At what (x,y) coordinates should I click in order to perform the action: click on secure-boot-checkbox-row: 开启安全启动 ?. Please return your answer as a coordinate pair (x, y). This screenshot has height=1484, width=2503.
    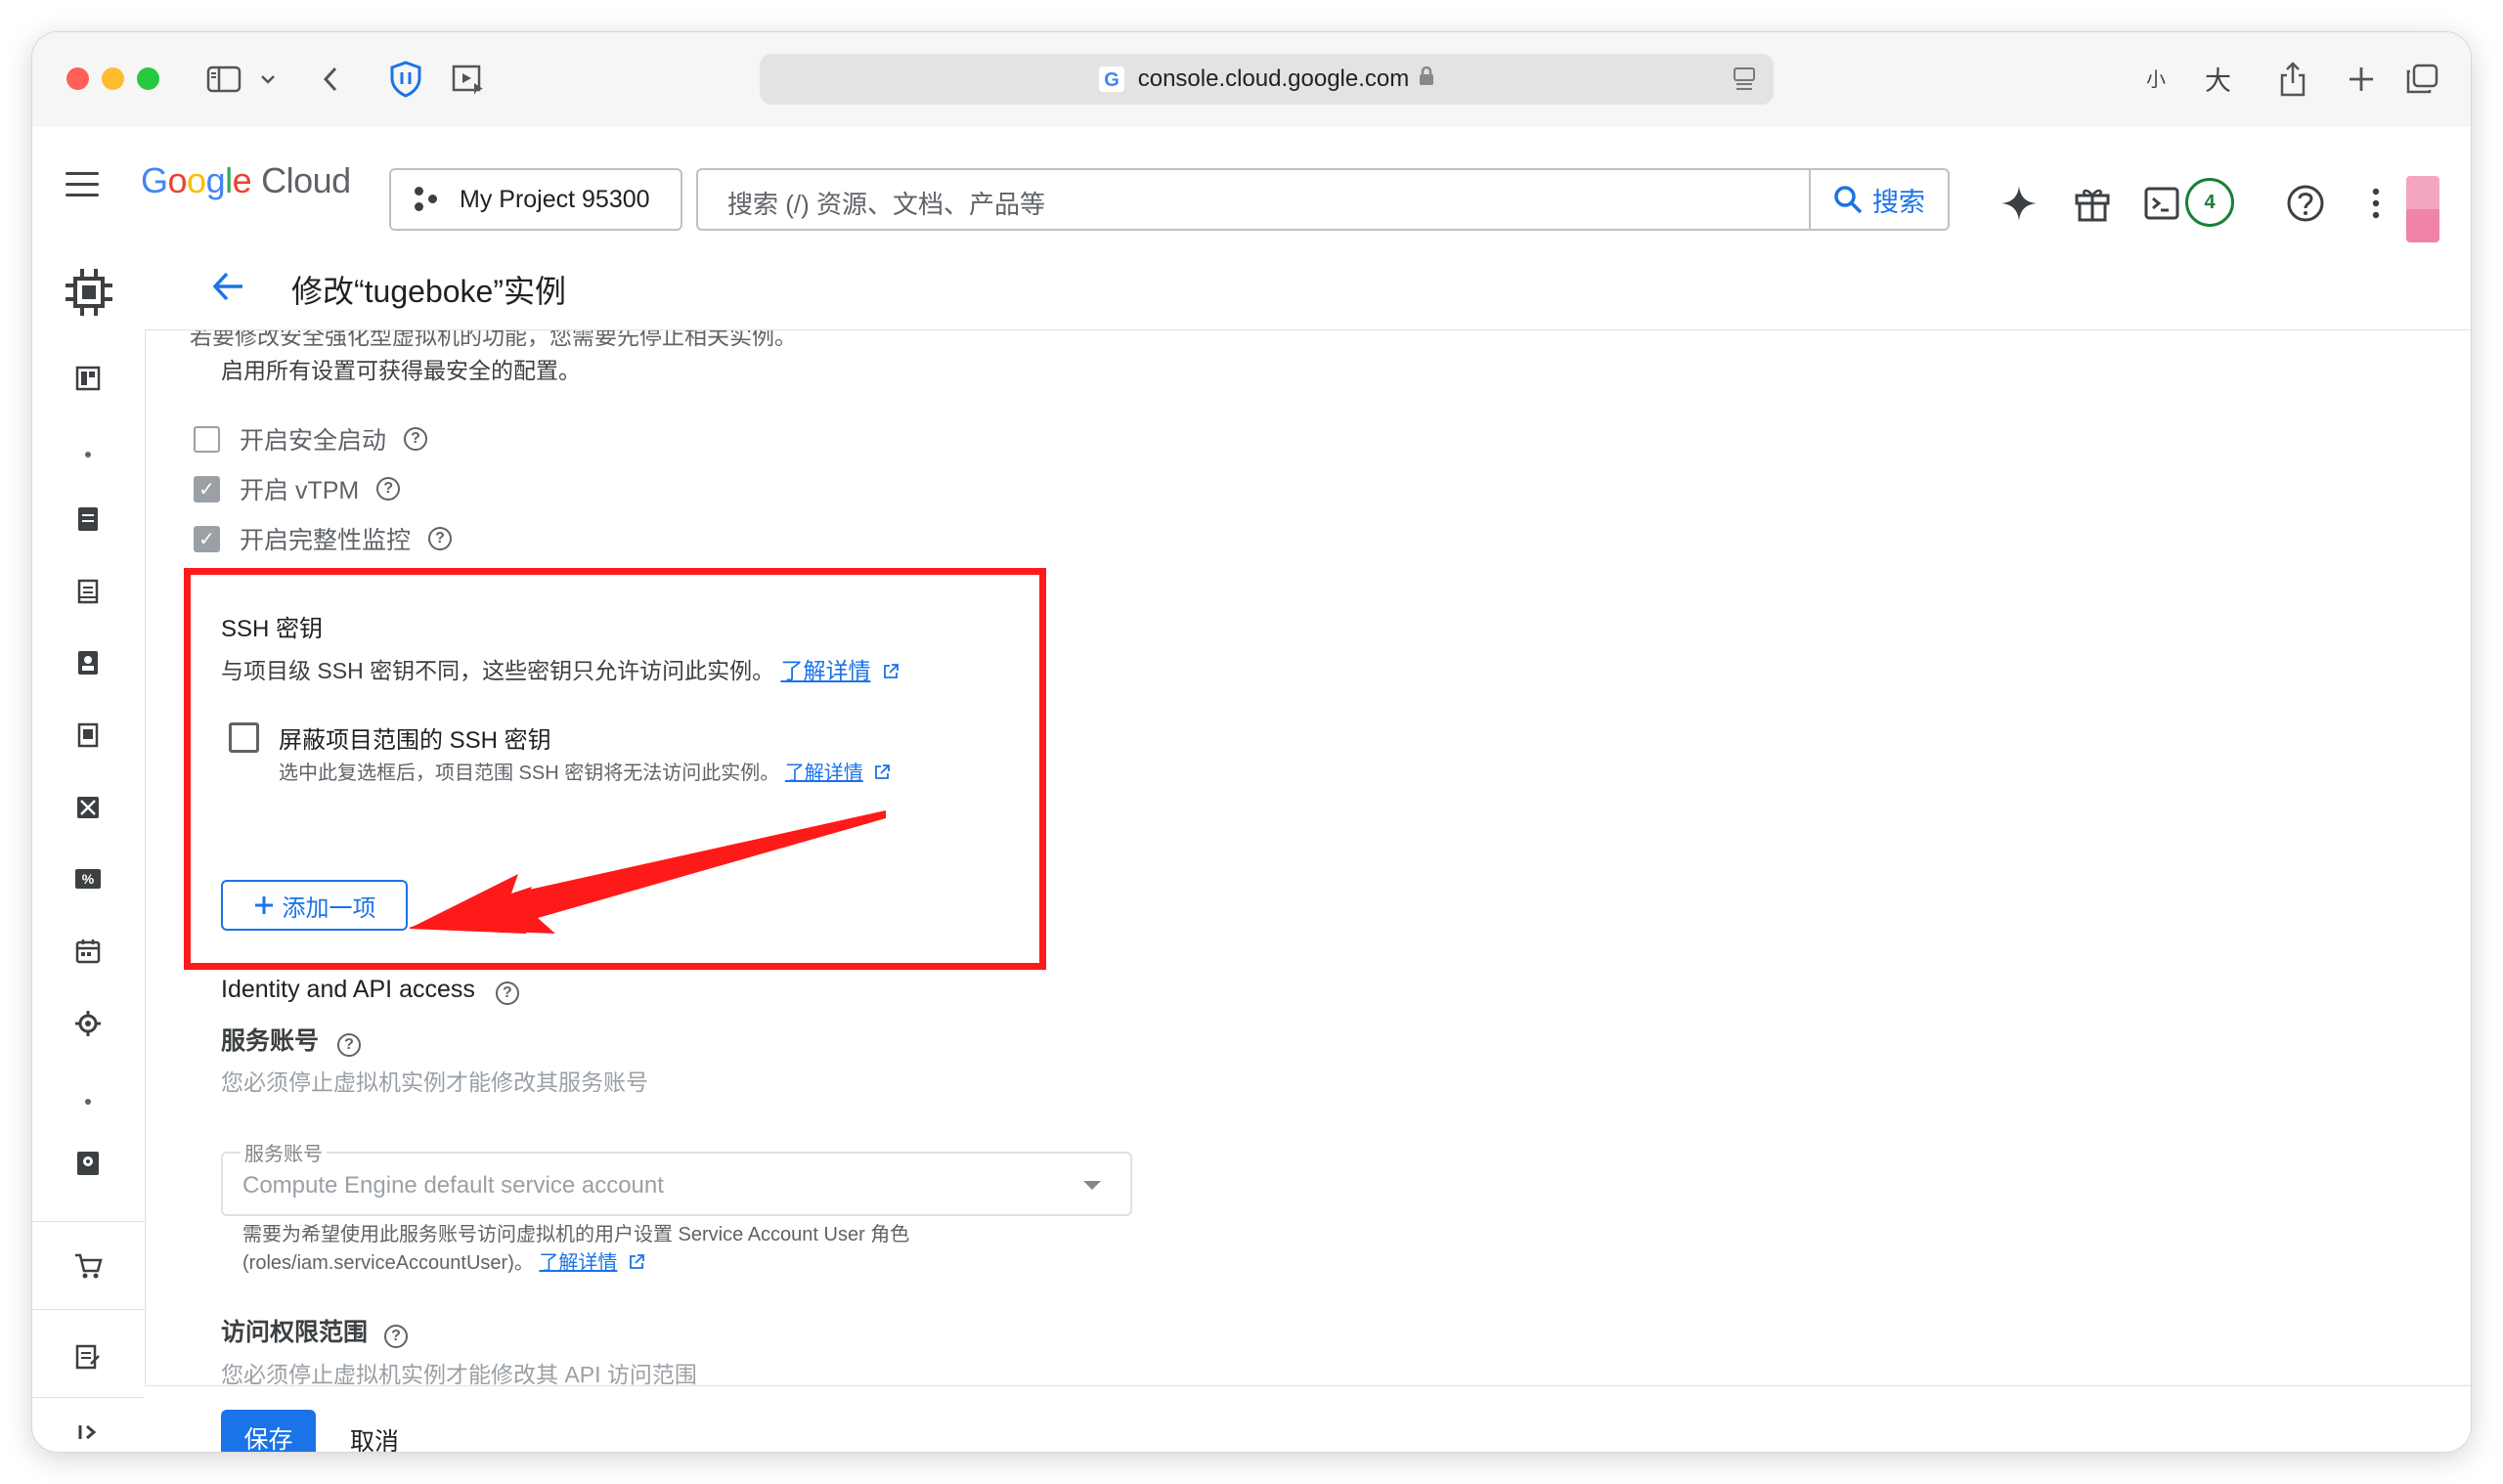
    Looking at the image, I should click on (311, 439).